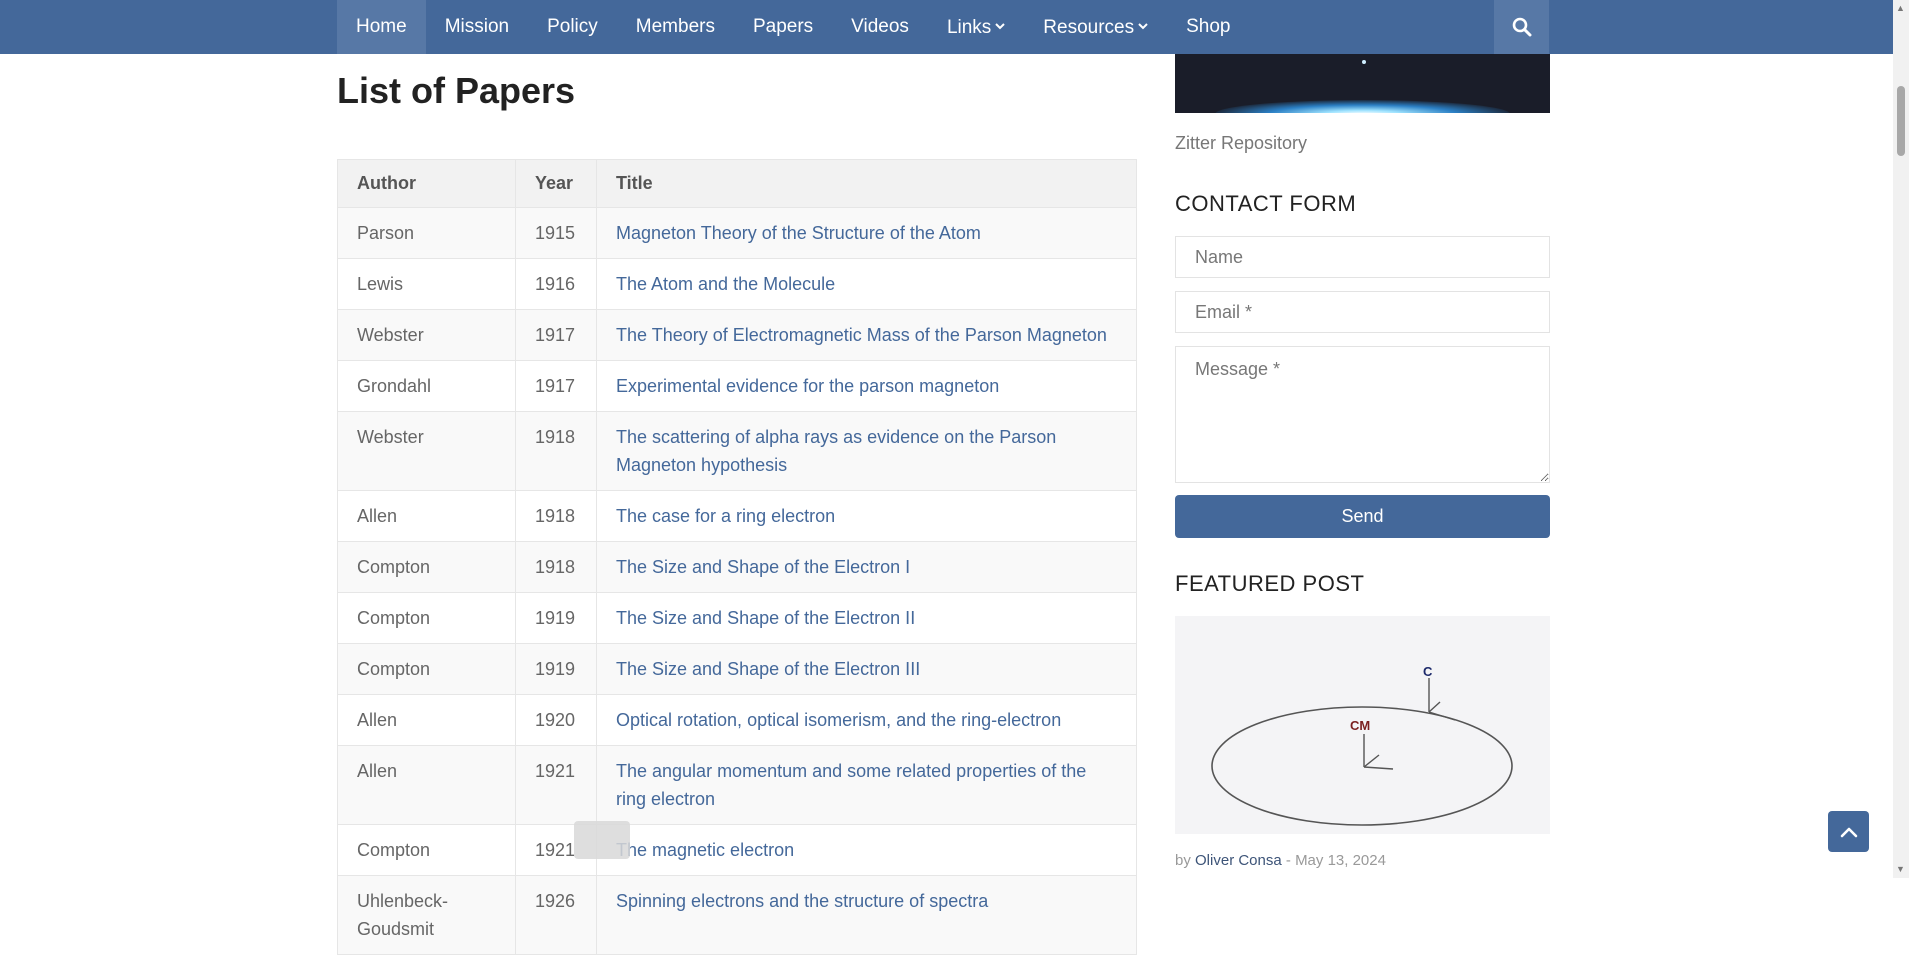  I want to click on cm-horizontal-axis, so click(1378, 768).